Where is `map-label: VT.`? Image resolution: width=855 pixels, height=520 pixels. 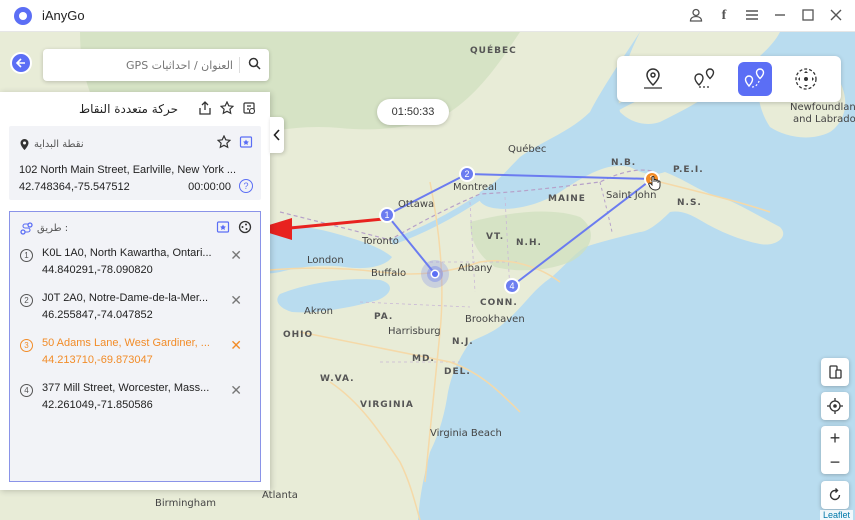
map-label: VT. is located at coordinates (495, 237).